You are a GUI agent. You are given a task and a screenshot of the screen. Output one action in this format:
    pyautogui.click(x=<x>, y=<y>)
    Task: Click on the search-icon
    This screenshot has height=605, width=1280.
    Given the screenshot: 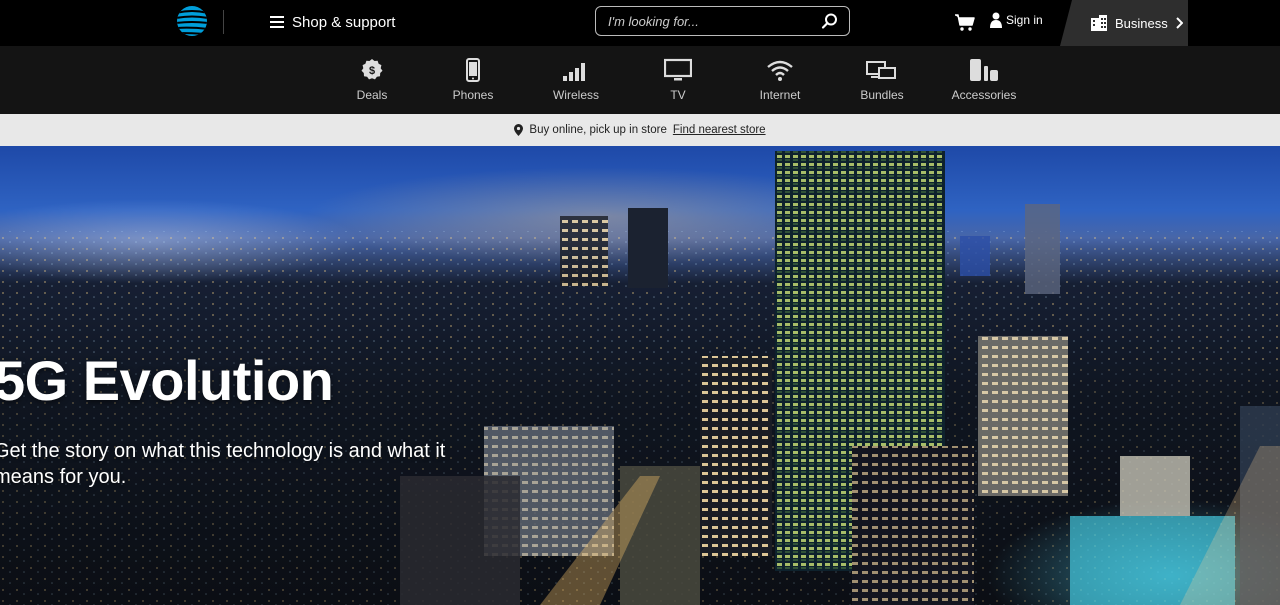 What is the action you would take?
    pyautogui.click(x=830, y=21)
    